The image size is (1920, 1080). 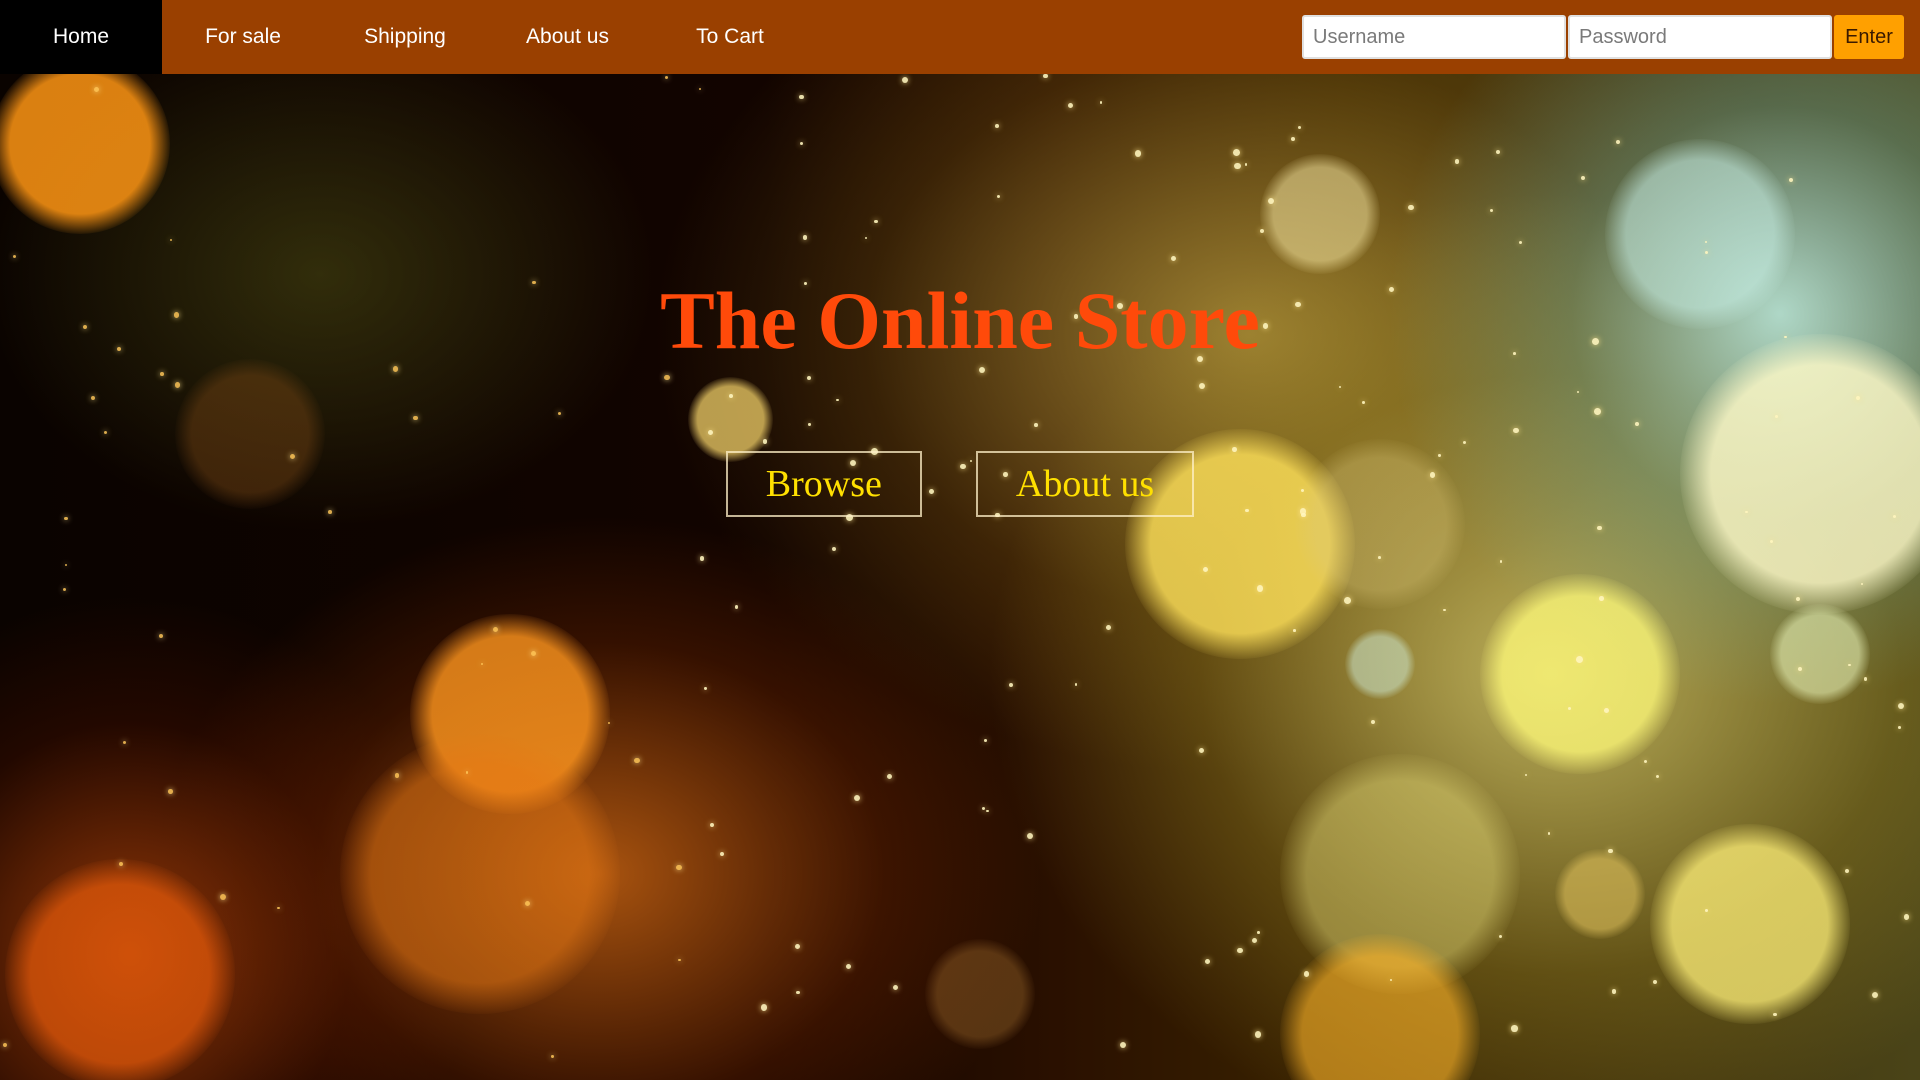 I want to click on nav-item-about-us: About us, so click(x=567, y=37).